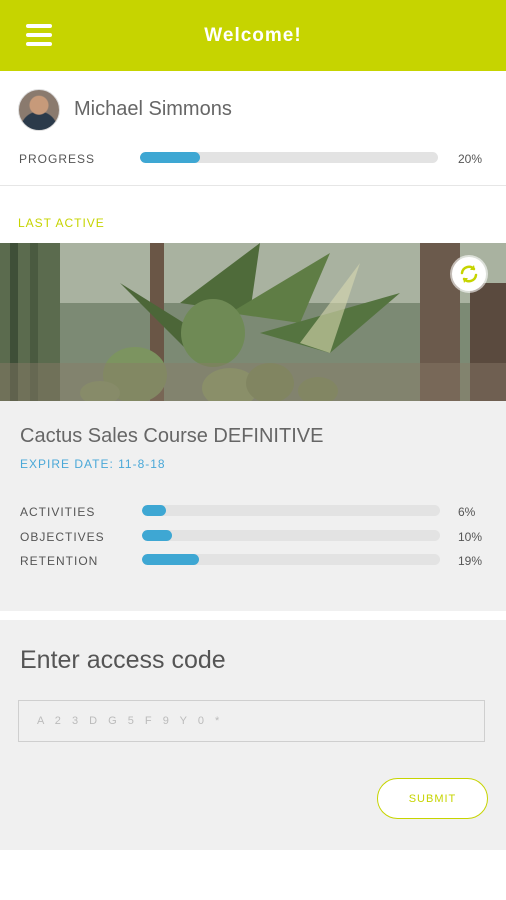 This screenshot has height=900, width=506. What do you see at coordinates (123, 660) in the screenshot?
I see `access-code-title: Enter access code` at bounding box center [123, 660].